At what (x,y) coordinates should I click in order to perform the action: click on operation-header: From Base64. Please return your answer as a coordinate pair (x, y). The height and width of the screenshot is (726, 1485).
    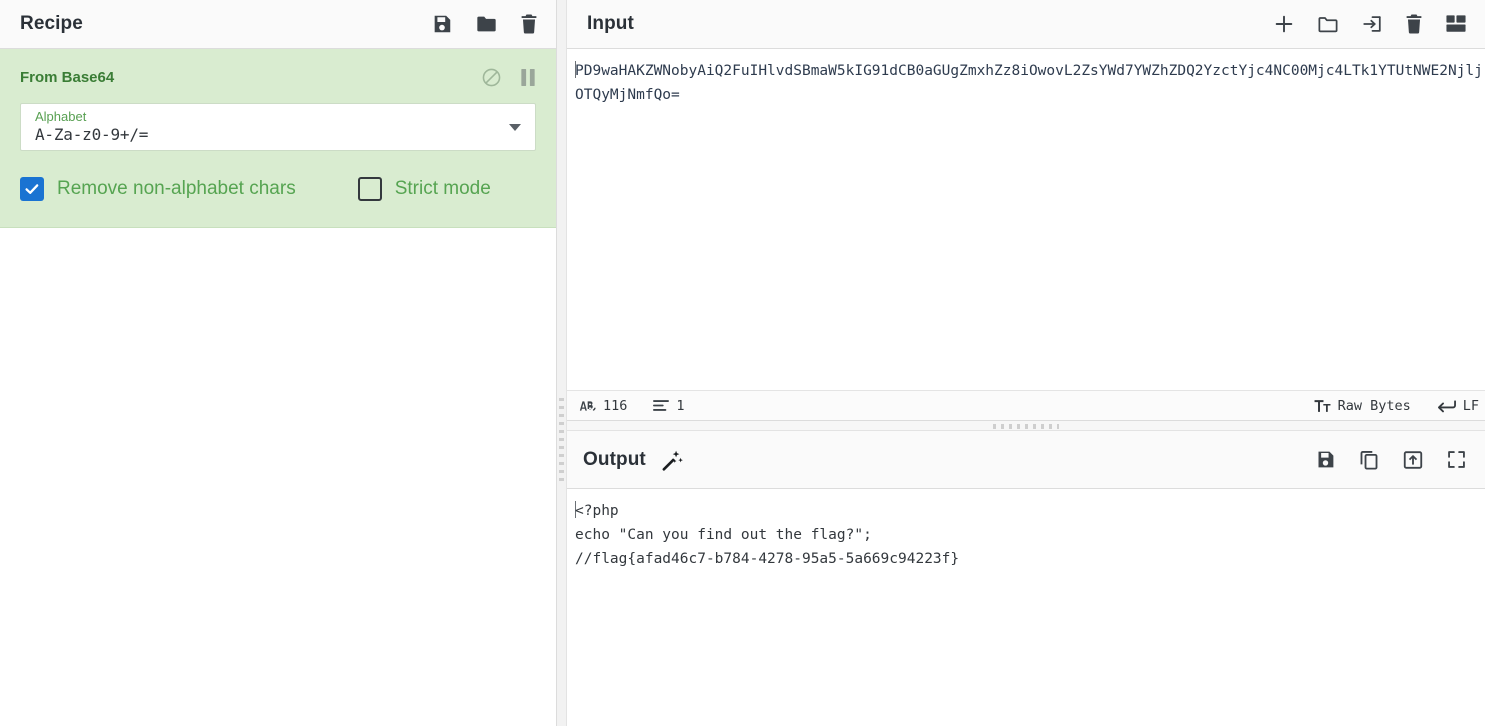
    Looking at the image, I should click on (278, 77).